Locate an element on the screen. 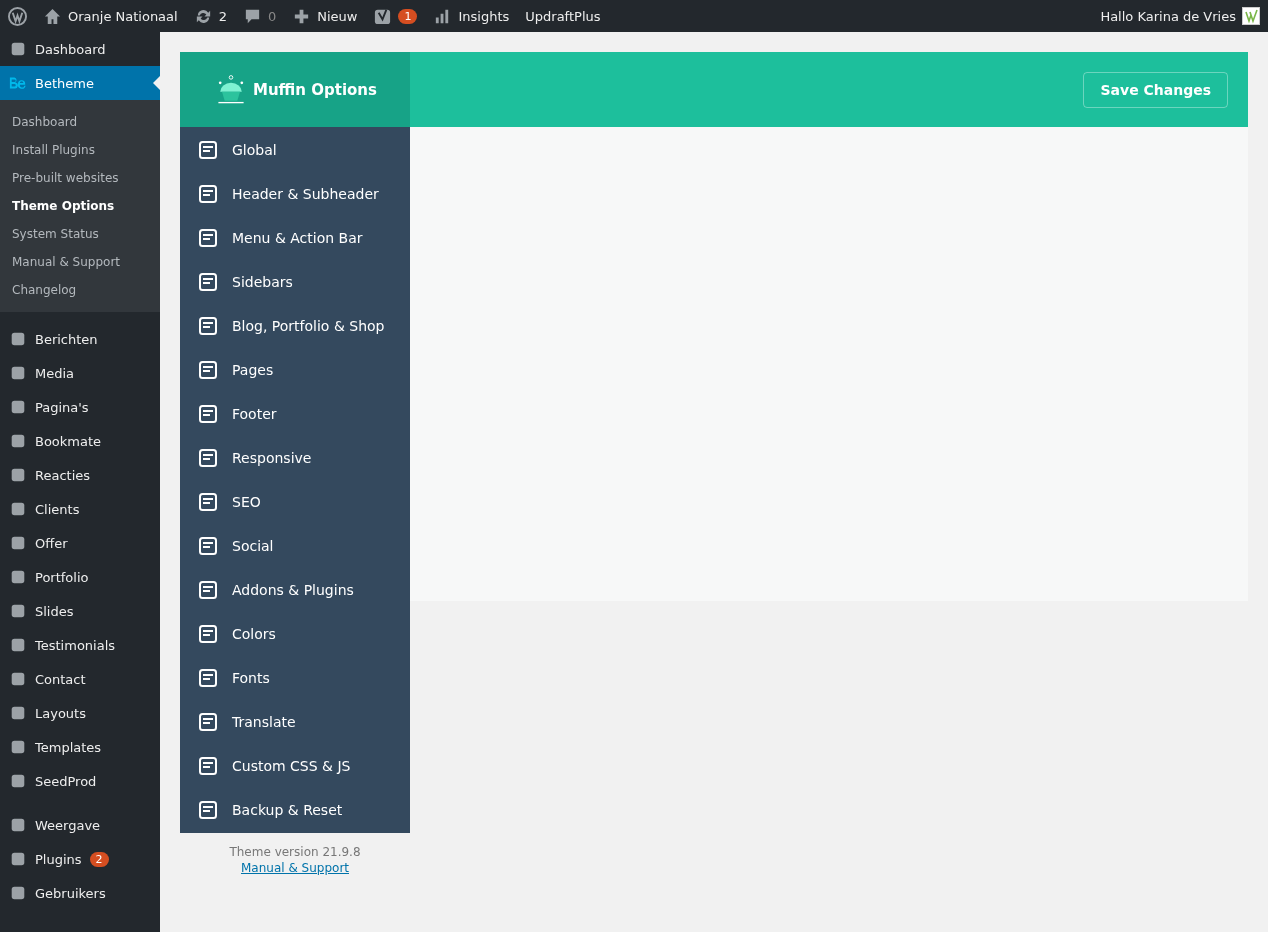  options-menu-item: Sidebars is located at coordinates (295, 282).